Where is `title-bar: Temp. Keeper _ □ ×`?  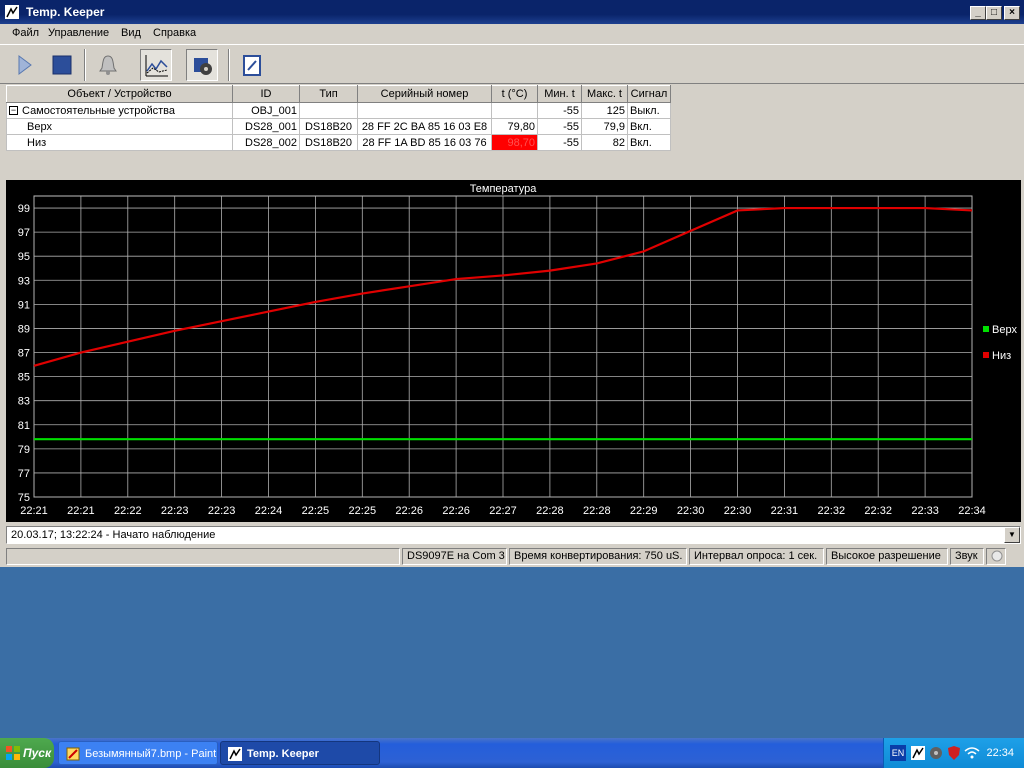
title-bar: Temp. Keeper _ □ × is located at coordinates (512, 12).